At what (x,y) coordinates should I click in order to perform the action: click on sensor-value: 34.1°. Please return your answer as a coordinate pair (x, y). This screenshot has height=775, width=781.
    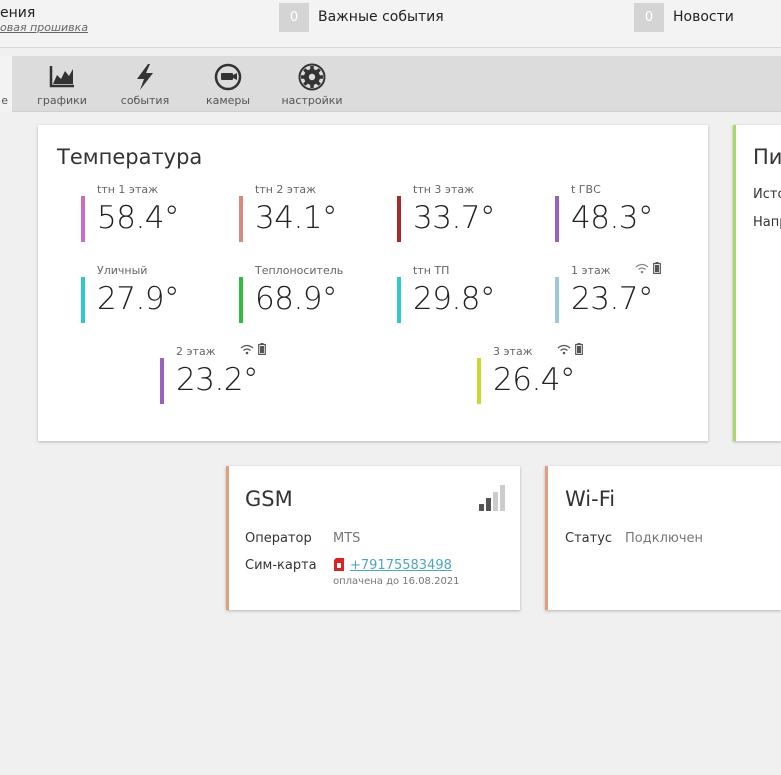
    Looking at the image, I should click on (296, 218).